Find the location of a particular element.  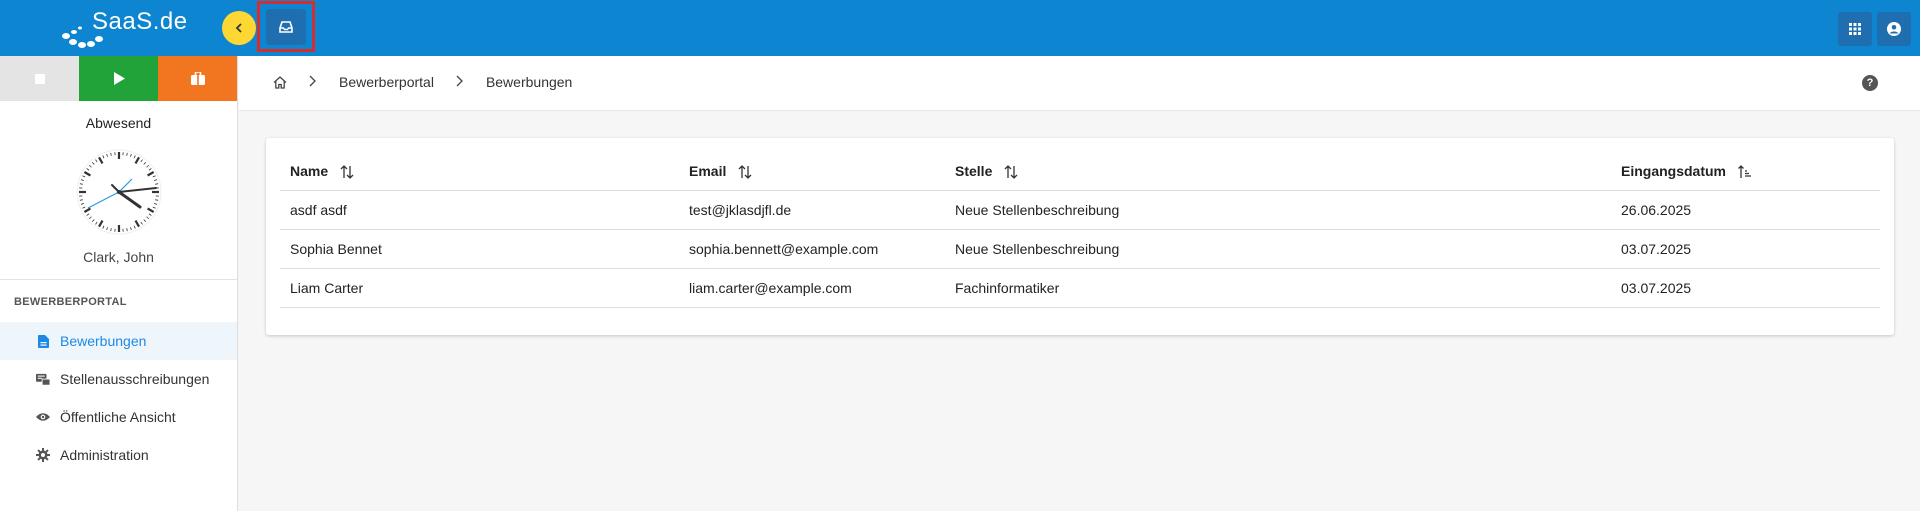

logo-text: SaaS.de is located at coordinates (140, 21).